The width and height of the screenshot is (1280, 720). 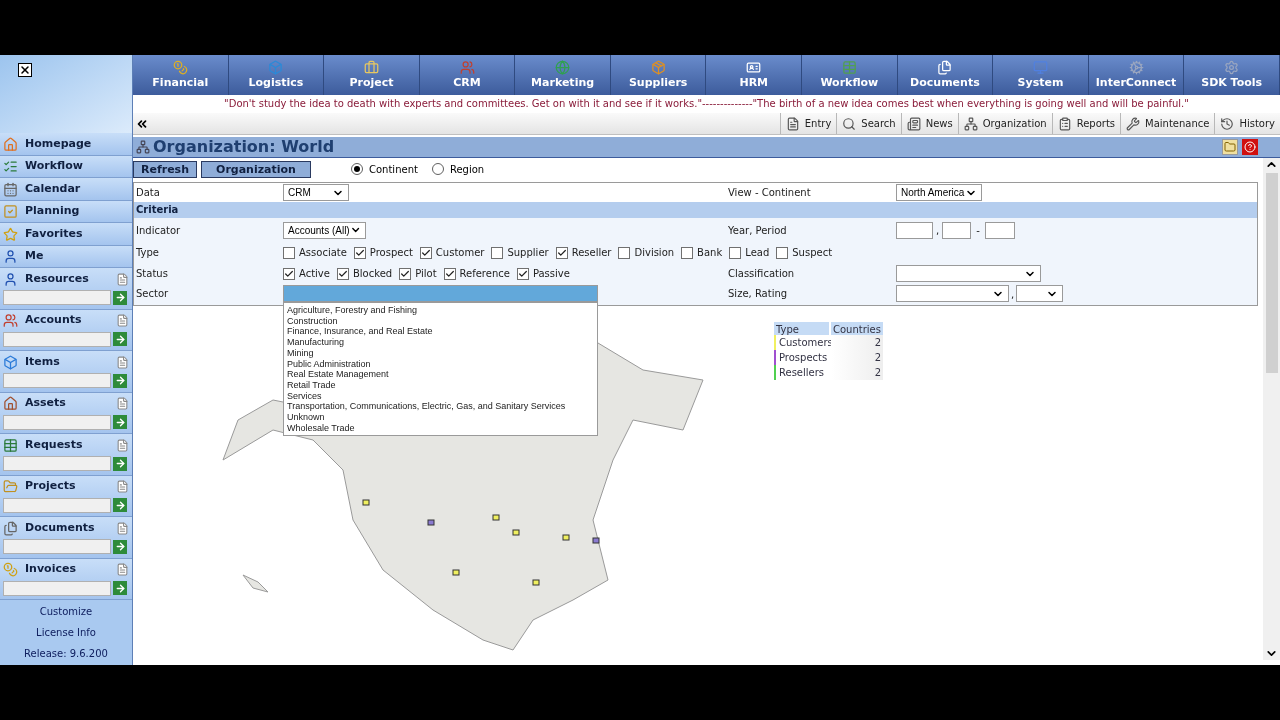 What do you see at coordinates (66, 234) in the screenshot?
I see `sidebar-item: Favorites` at bounding box center [66, 234].